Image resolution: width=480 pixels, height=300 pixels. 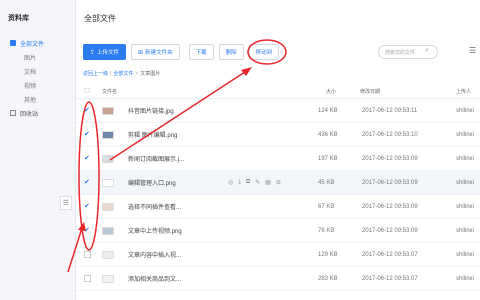 What do you see at coordinates (168, 230) in the screenshot?
I see `file-name: 文章中上传视频.png` at bounding box center [168, 230].